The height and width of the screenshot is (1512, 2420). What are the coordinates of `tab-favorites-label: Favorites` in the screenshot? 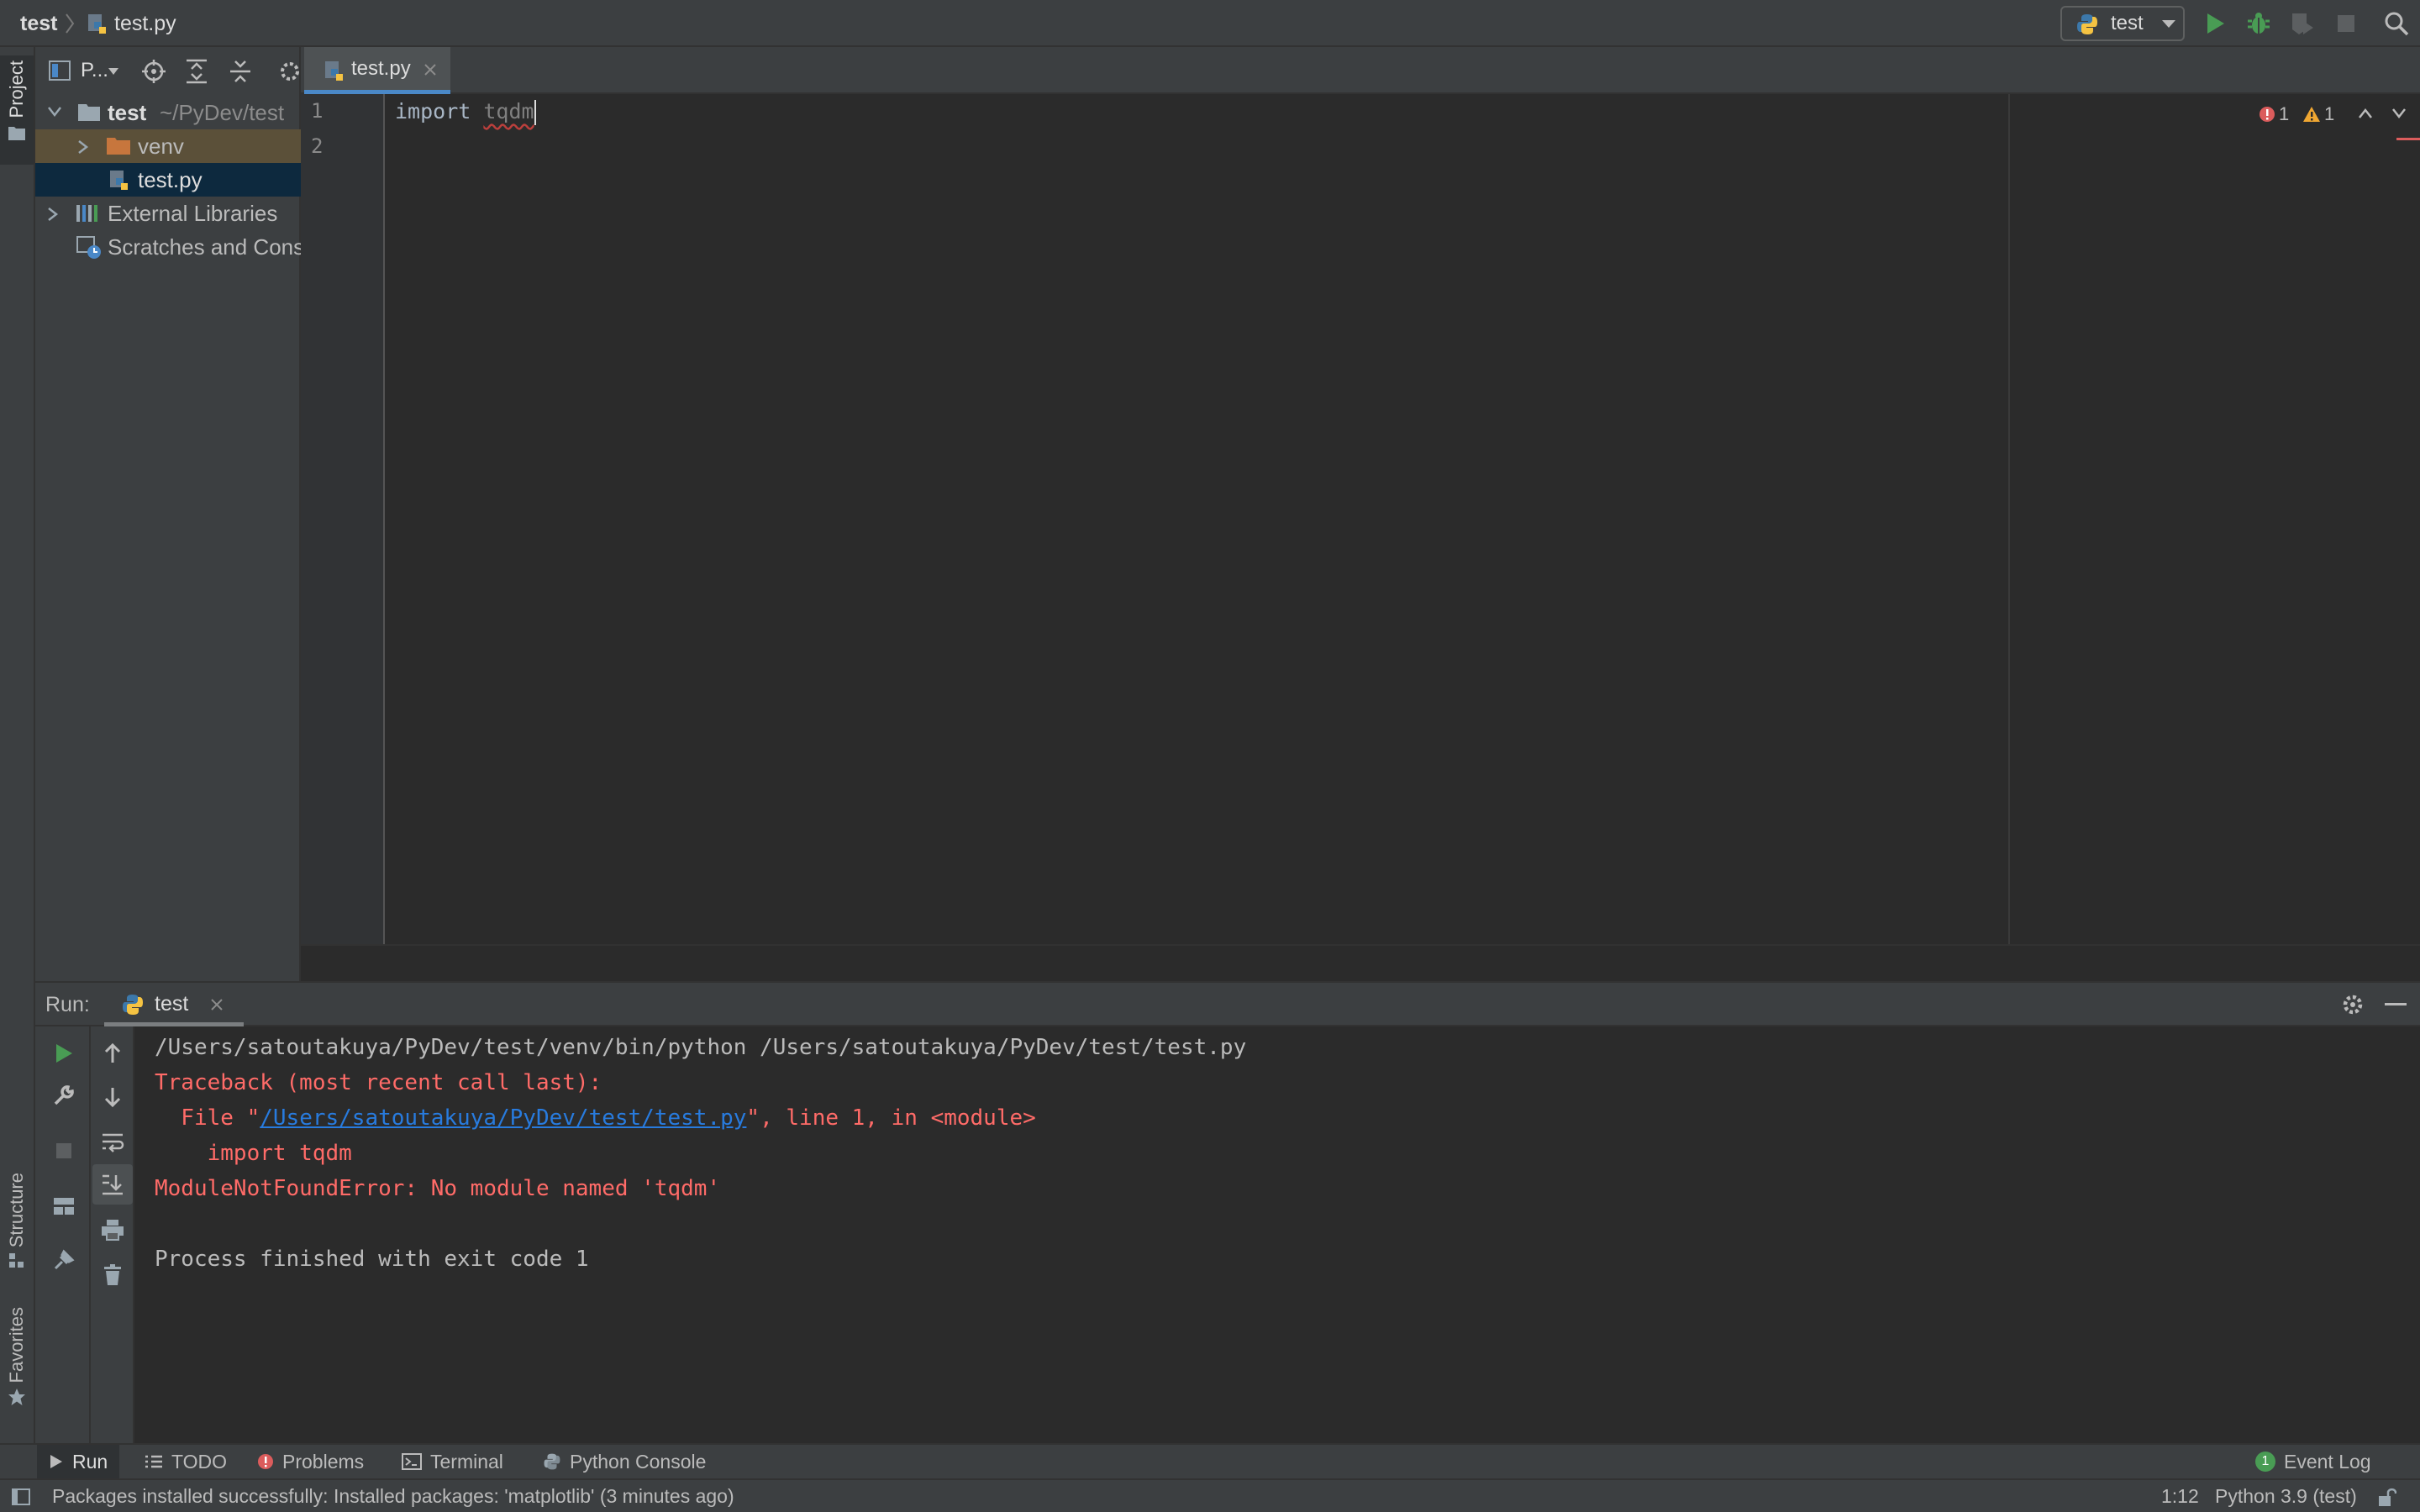 It's located at (16, 1345).